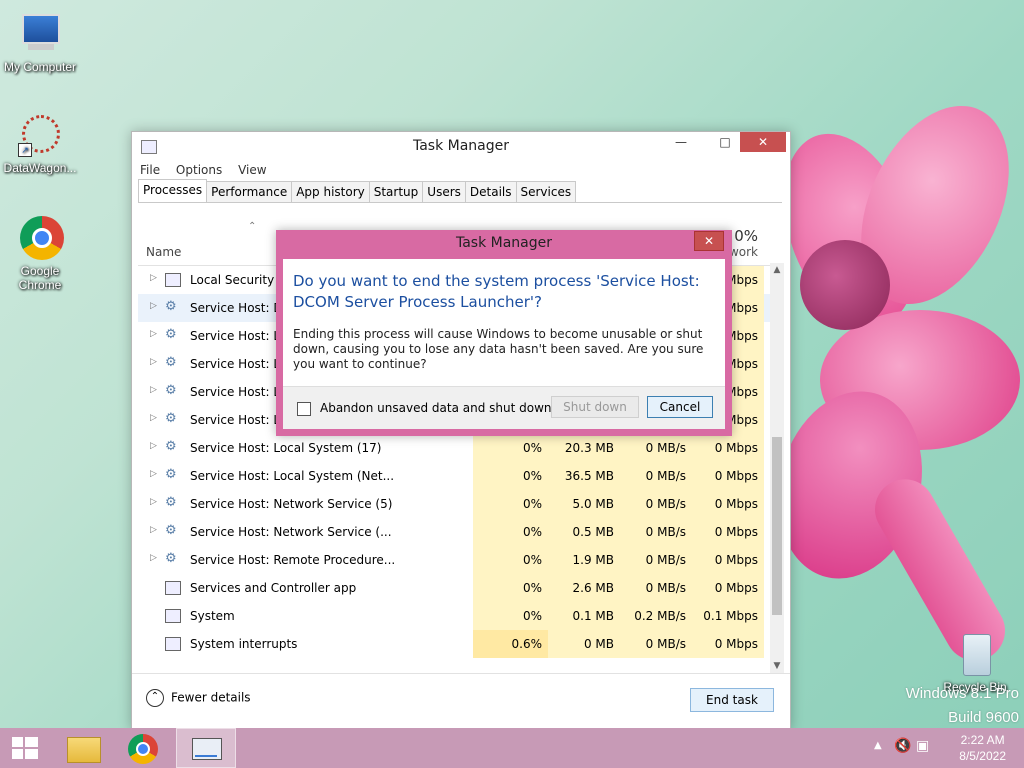  What do you see at coordinates (949, 748) in the screenshot?
I see `system-tray: ▲ 🔇 ▣ 2:22 AM 8/5/2022` at bounding box center [949, 748].